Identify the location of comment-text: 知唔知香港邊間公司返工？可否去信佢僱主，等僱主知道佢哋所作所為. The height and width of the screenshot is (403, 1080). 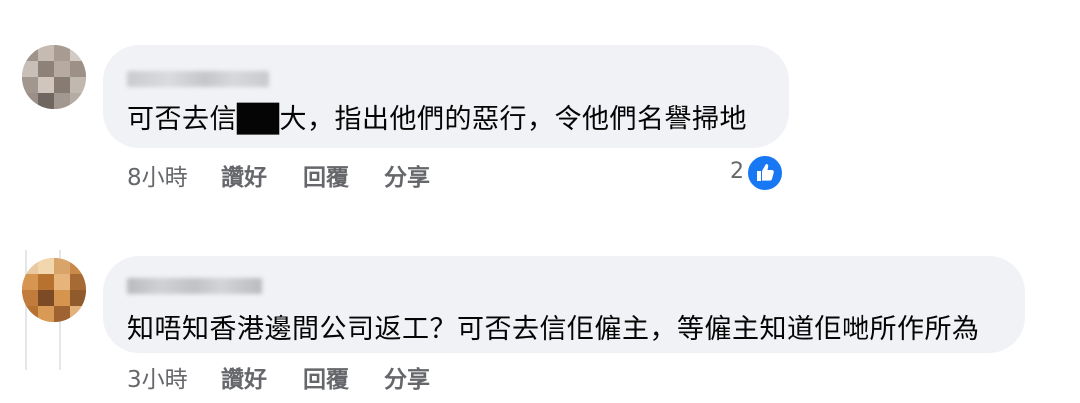
(553, 329).